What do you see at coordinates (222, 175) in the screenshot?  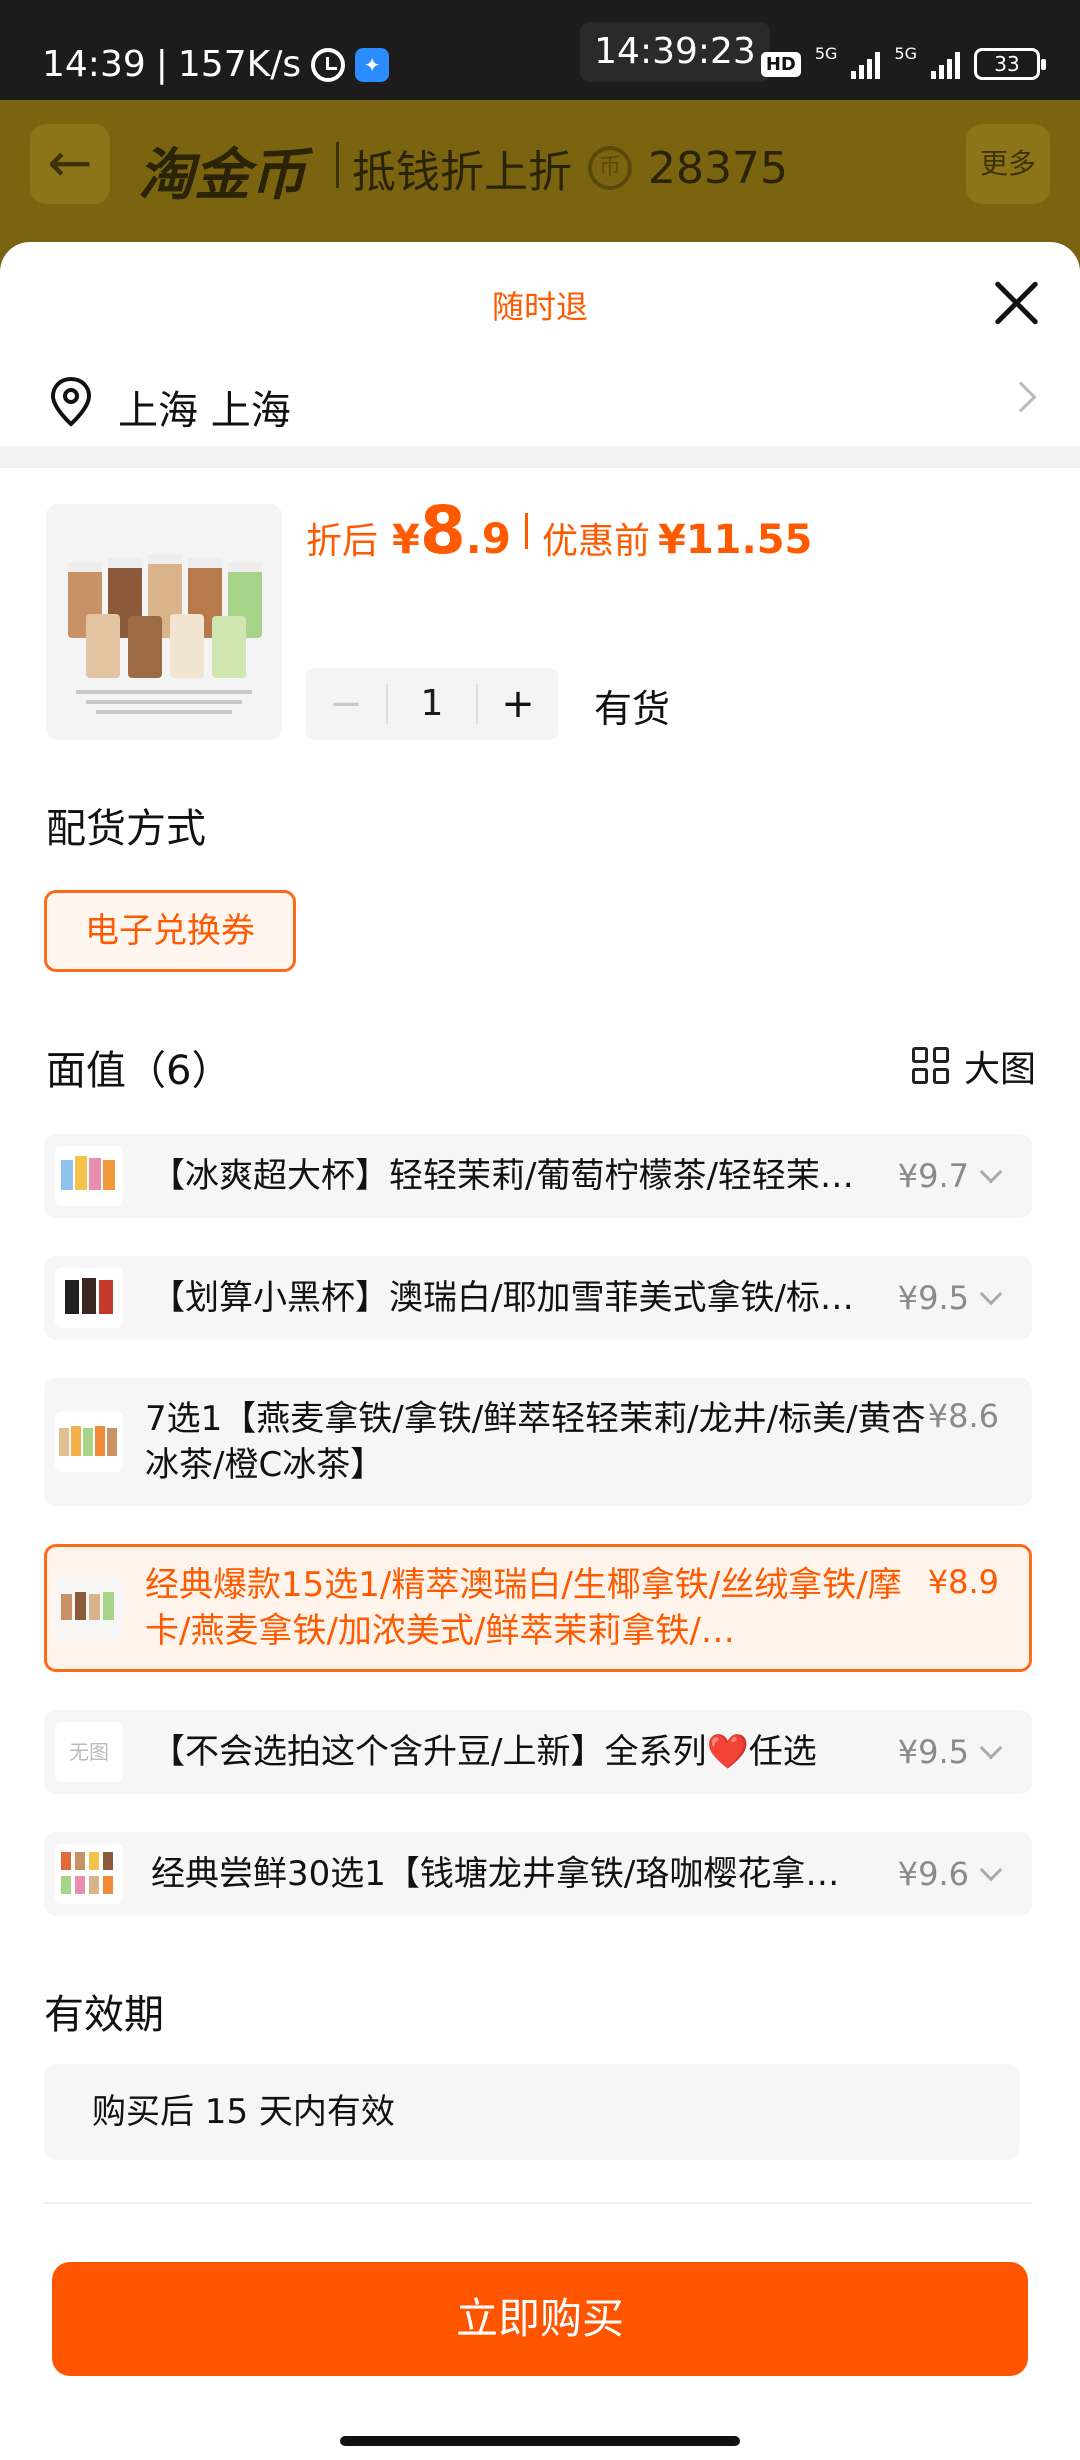 I see `brand-logo: 淘金币` at bounding box center [222, 175].